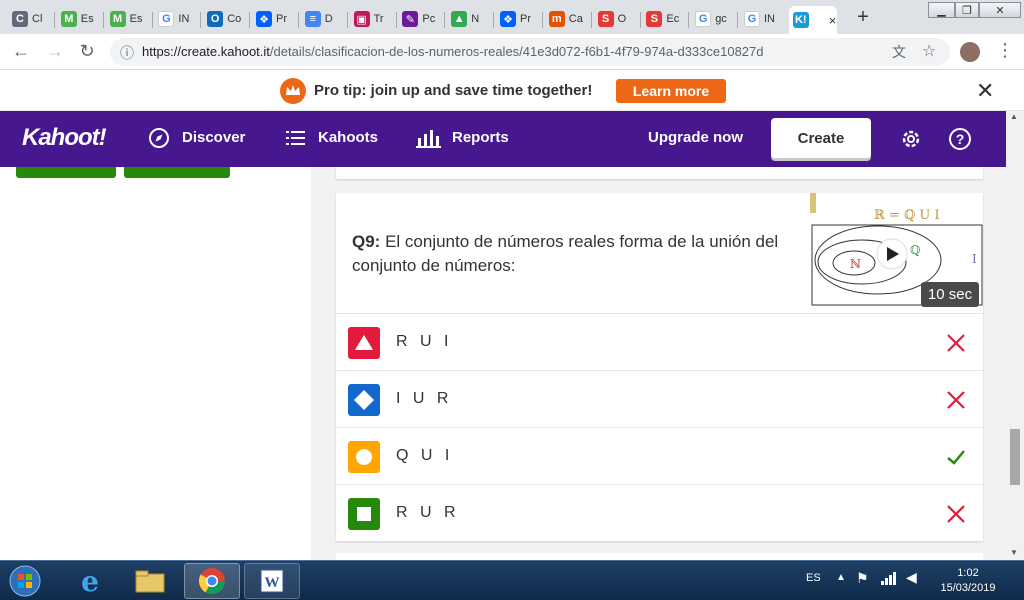 Image resolution: width=1024 pixels, height=600 pixels. Describe the element at coordinates (1000, 10) in the screenshot. I see `window-close-button: ✕` at that location.